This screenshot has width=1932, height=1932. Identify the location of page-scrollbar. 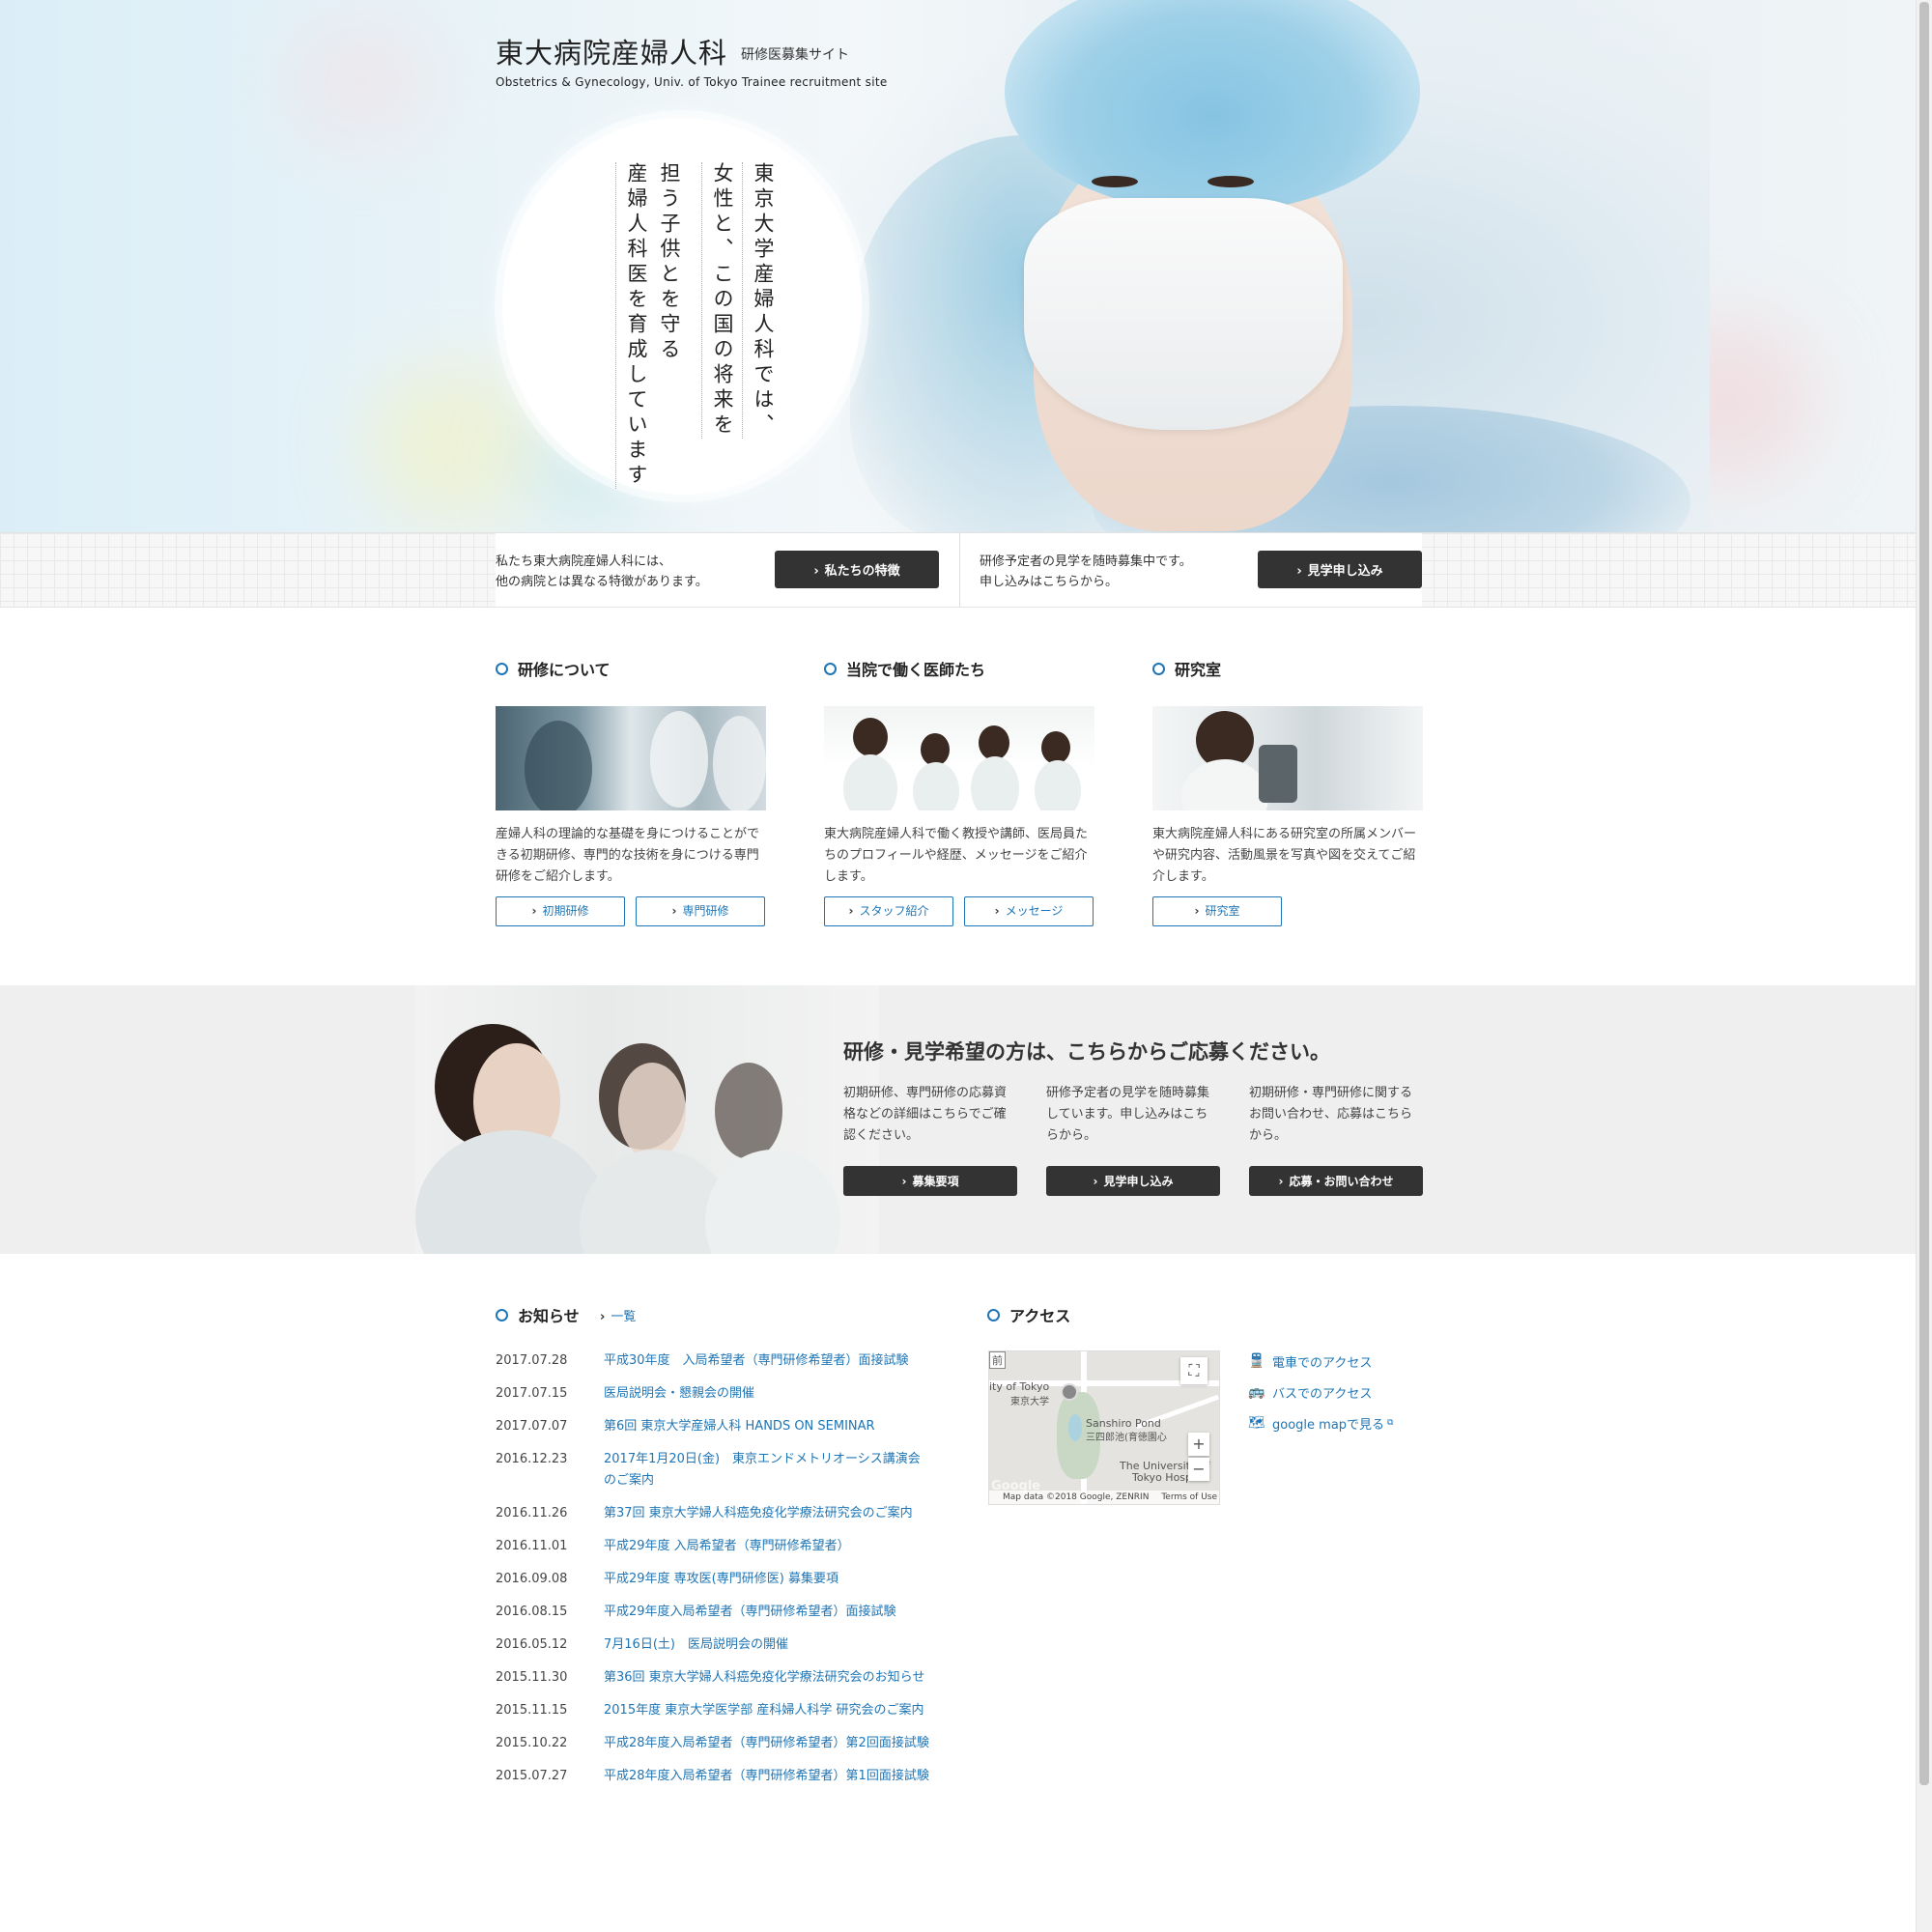
(1924, 966).